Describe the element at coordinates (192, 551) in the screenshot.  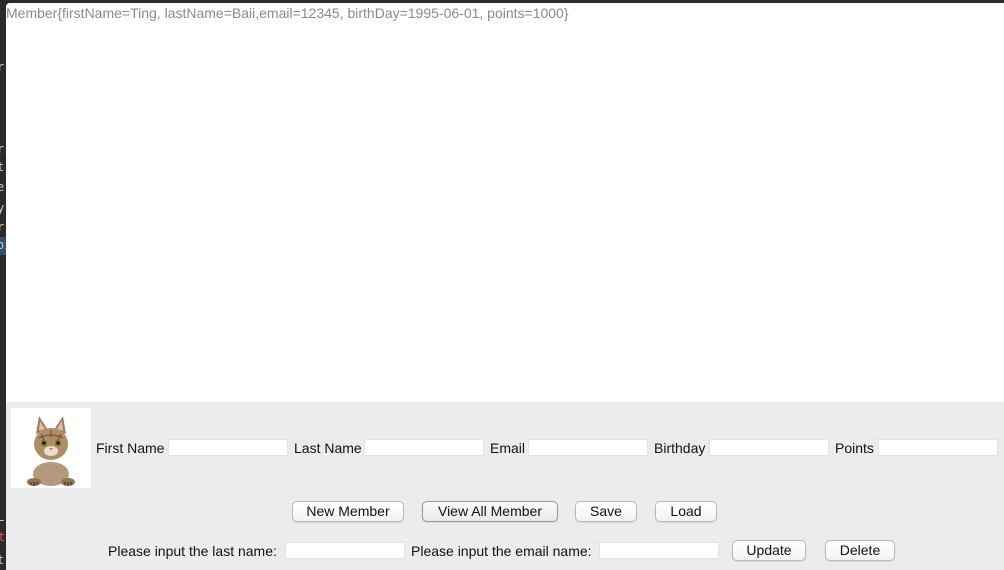
I see `last-name-prompt: Please input the last name:` at that location.